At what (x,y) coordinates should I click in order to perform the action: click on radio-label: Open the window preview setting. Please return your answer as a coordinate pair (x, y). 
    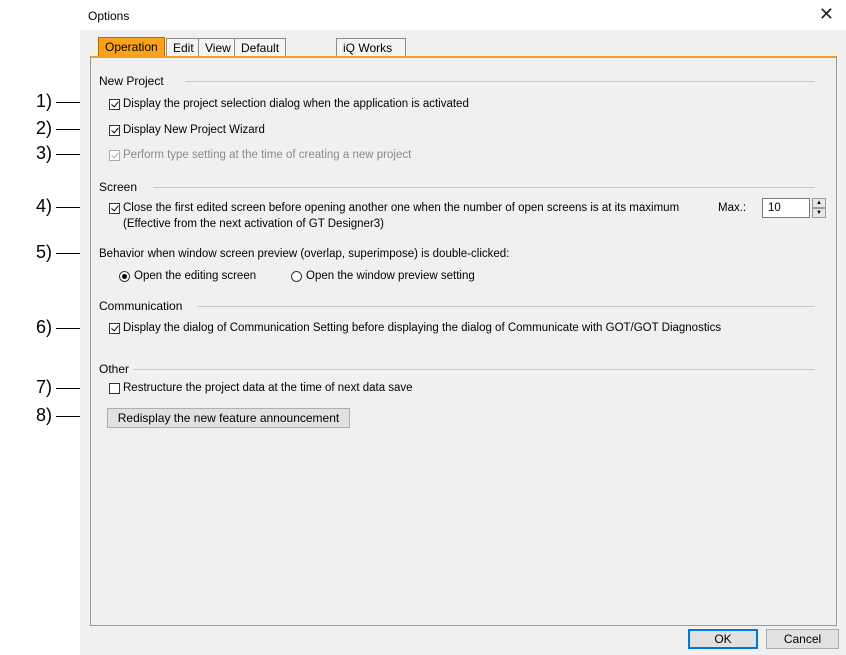
    Looking at the image, I should click on (390, 276).